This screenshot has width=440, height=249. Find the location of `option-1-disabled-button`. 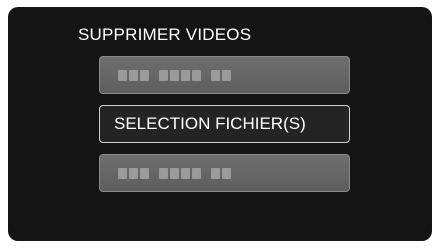

option-1-disabled-button is located at coordinates (224, 75).